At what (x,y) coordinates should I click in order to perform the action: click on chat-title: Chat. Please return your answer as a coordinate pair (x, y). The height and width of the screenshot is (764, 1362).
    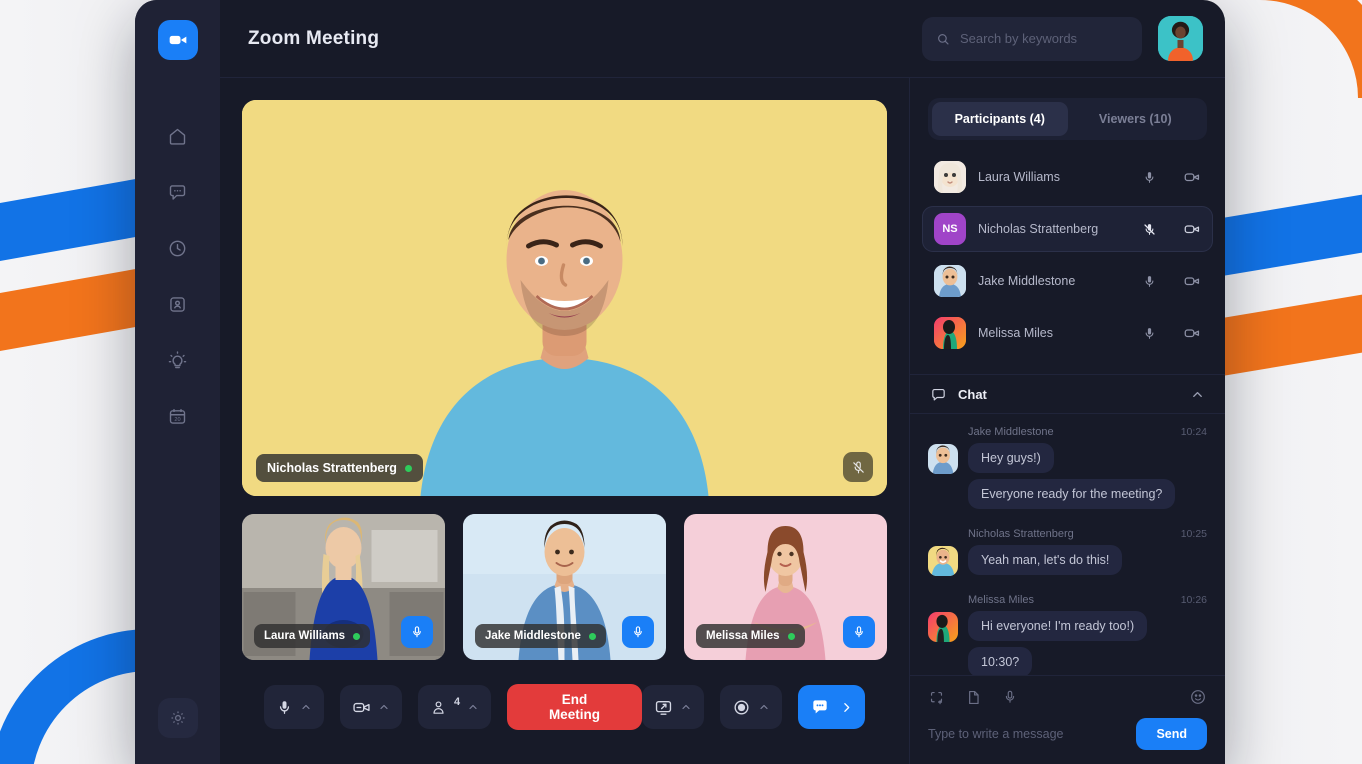
    Looking at the image, I should click on (972, 394).